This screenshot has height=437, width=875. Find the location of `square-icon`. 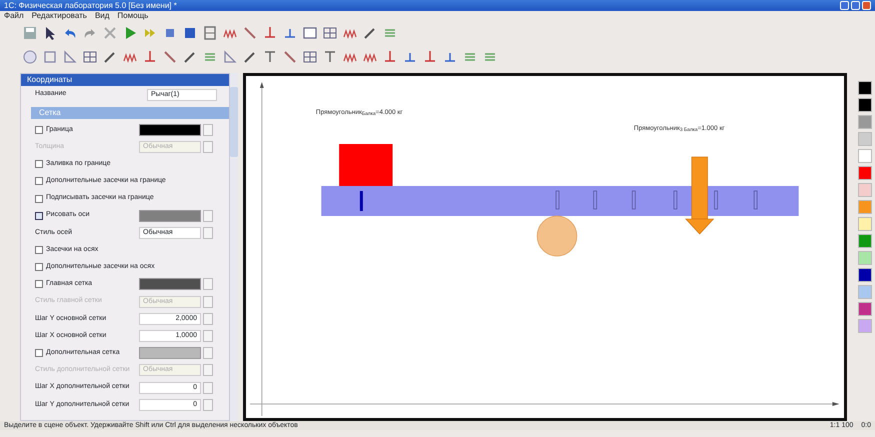

square-icon is located at coordinates (50, 57).